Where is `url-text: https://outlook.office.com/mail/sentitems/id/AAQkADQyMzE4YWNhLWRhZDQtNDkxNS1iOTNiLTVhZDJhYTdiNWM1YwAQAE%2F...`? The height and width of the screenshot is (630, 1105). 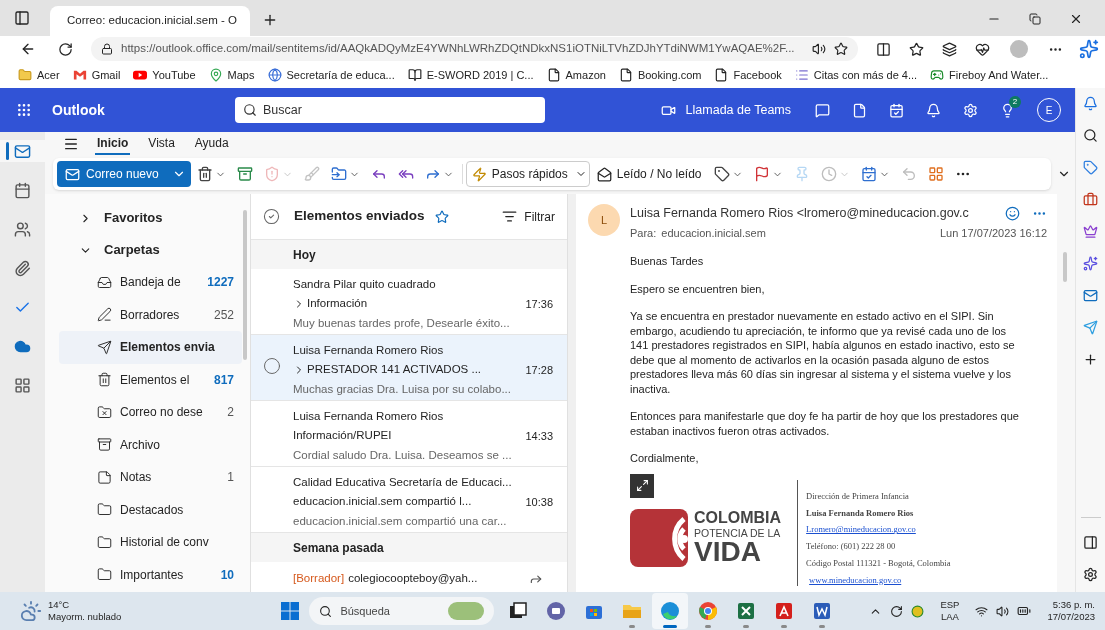
url-text: https://outlook.office.com/mail/sentitems/id/AAQkADQyMzE4YWNhLWRhZDQtNDkxNS1iOTNiLTVhZDJhYTdiNWM1YwAQAE%2F... is located at coordinates (458, 49).